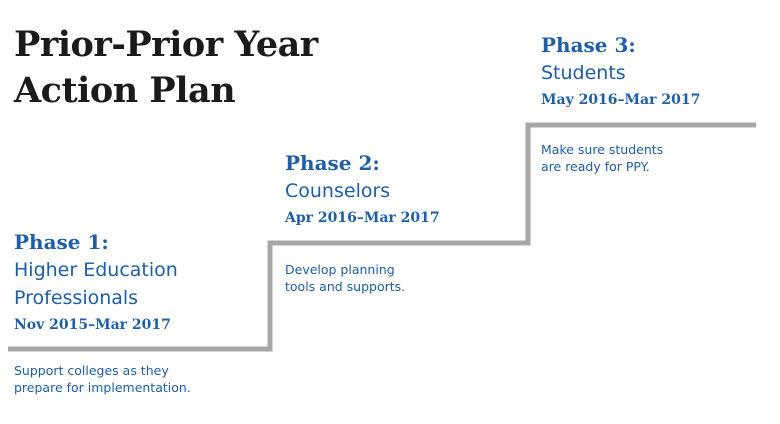  Describe the element at coordinates (102, 387) in the screenshot. I see `phase-1-description-line-2: prepare for implementation.` at that location.